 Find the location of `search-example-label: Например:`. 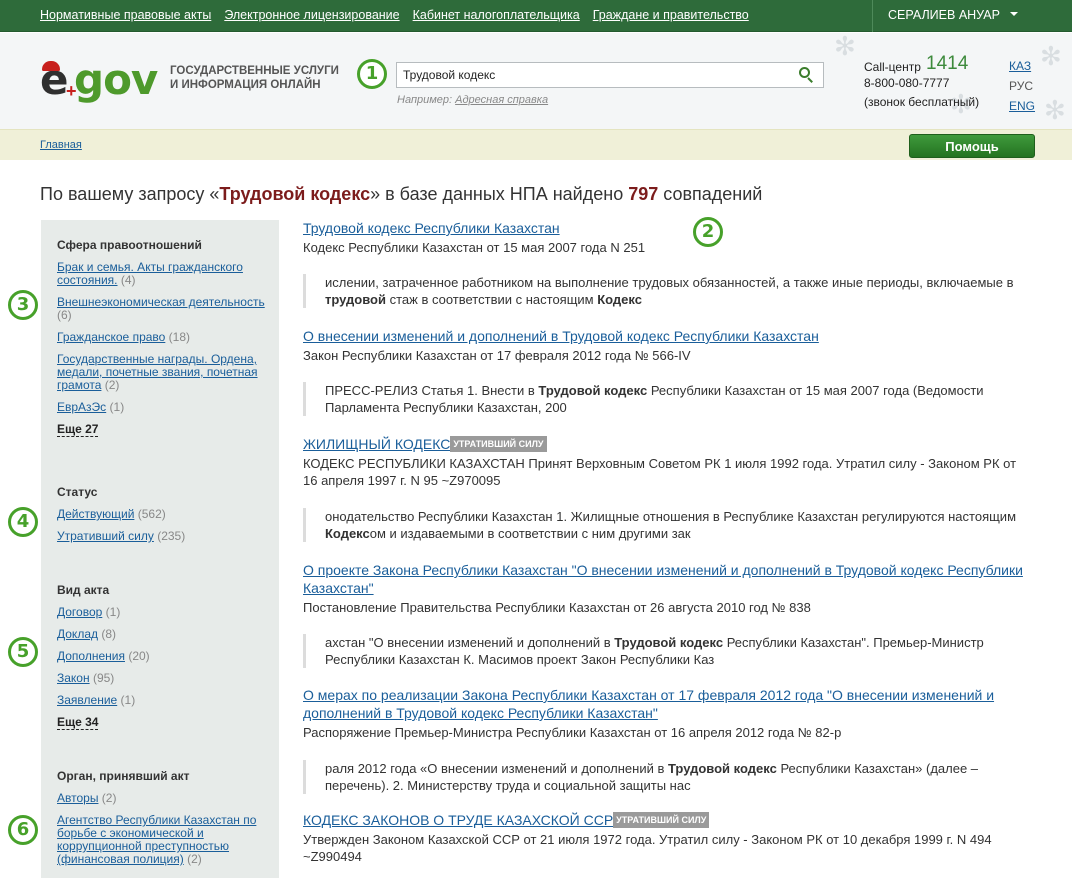

search-example-label: Например: is located at coordinates (425, 100).